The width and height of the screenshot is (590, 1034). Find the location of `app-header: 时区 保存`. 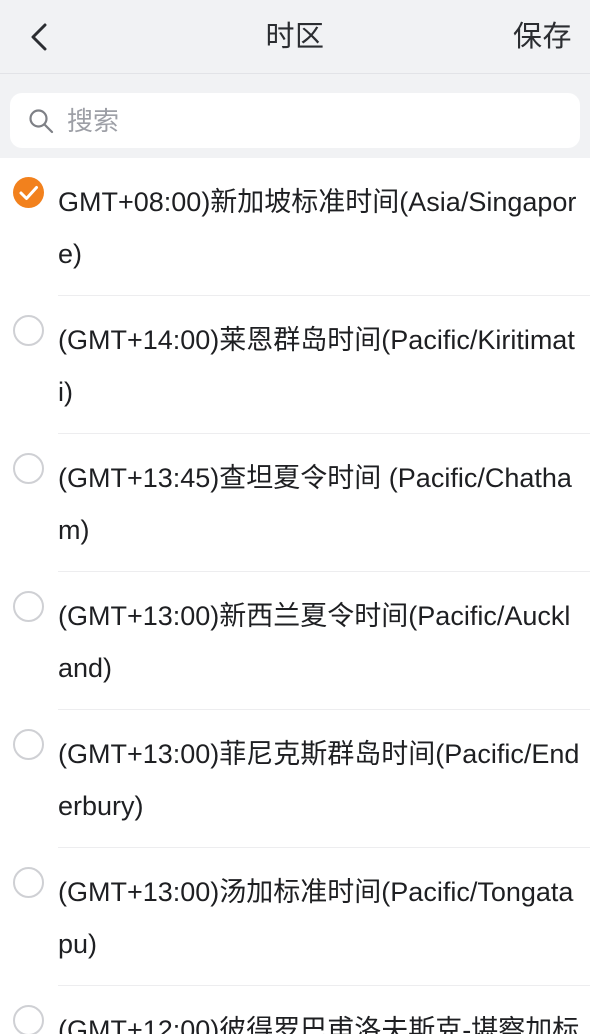

app-header: 时区 保存 is located at coordinates (295, 37).